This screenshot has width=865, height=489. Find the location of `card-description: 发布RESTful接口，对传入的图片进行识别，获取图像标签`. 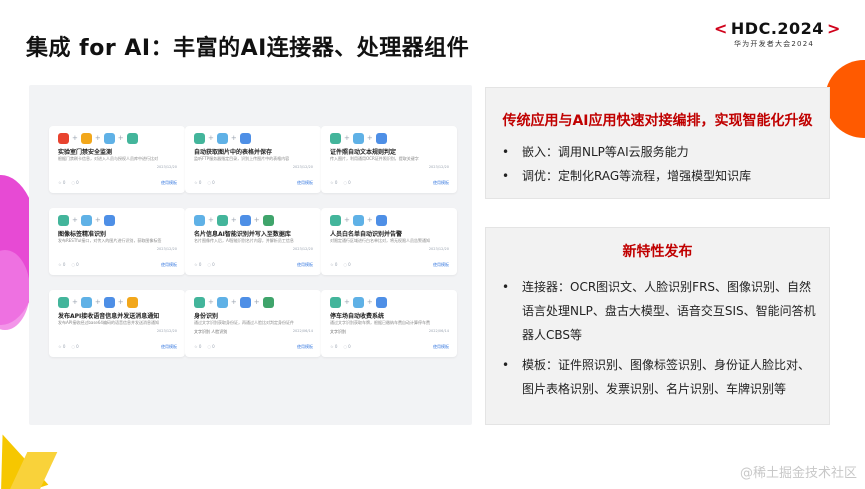

card-description: 发布RESTful接口，对传入的图片进行识别，获取图像标签 is located at coordinates (110, 240).